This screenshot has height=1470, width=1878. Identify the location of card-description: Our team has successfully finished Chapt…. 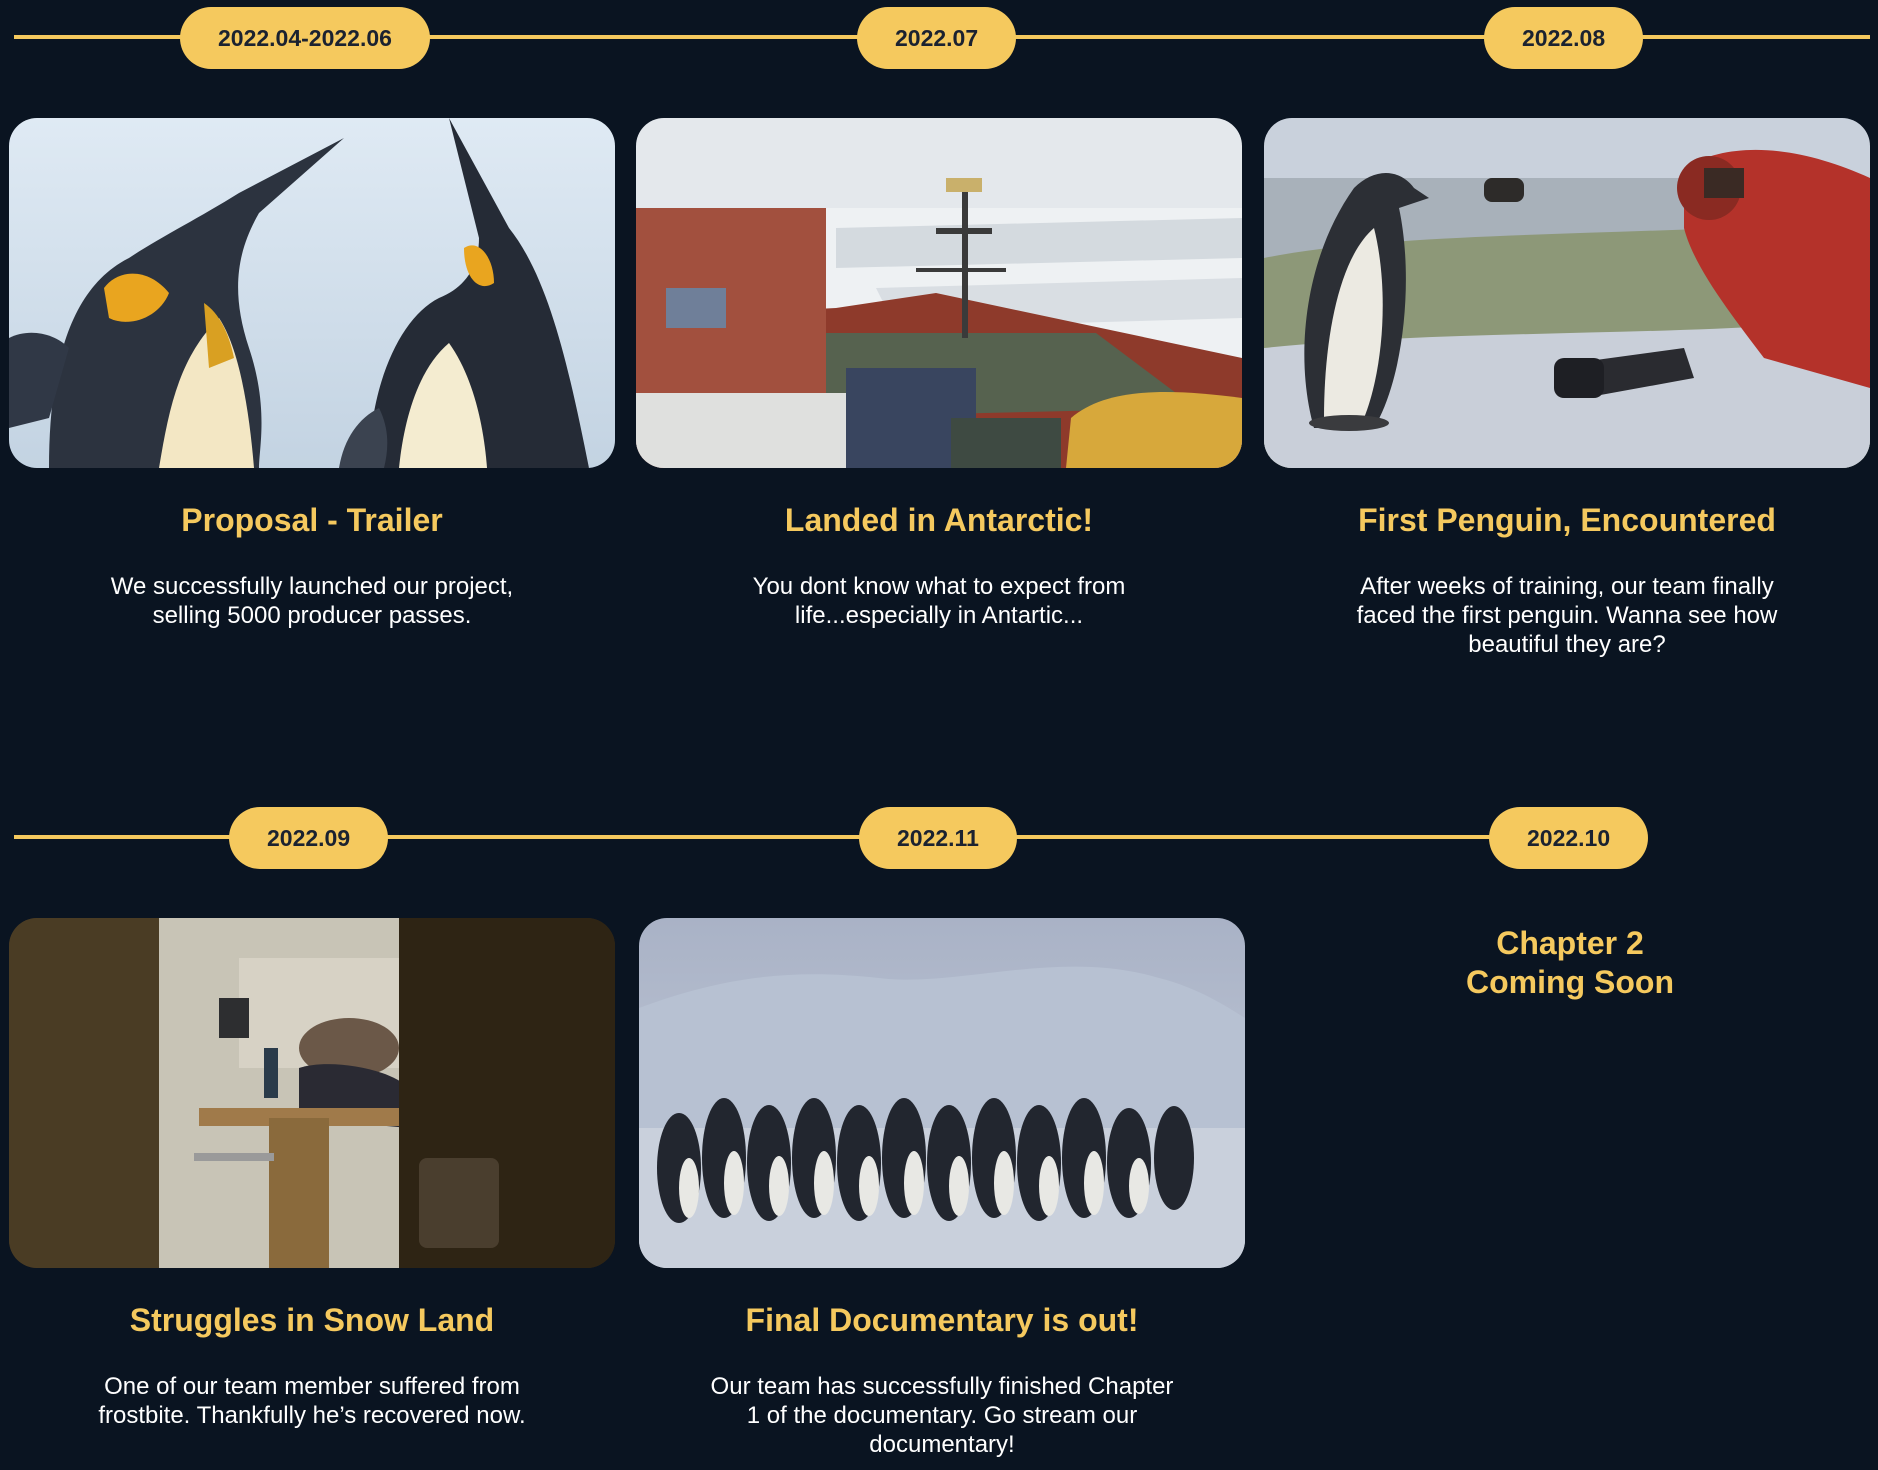
(942, 1415).